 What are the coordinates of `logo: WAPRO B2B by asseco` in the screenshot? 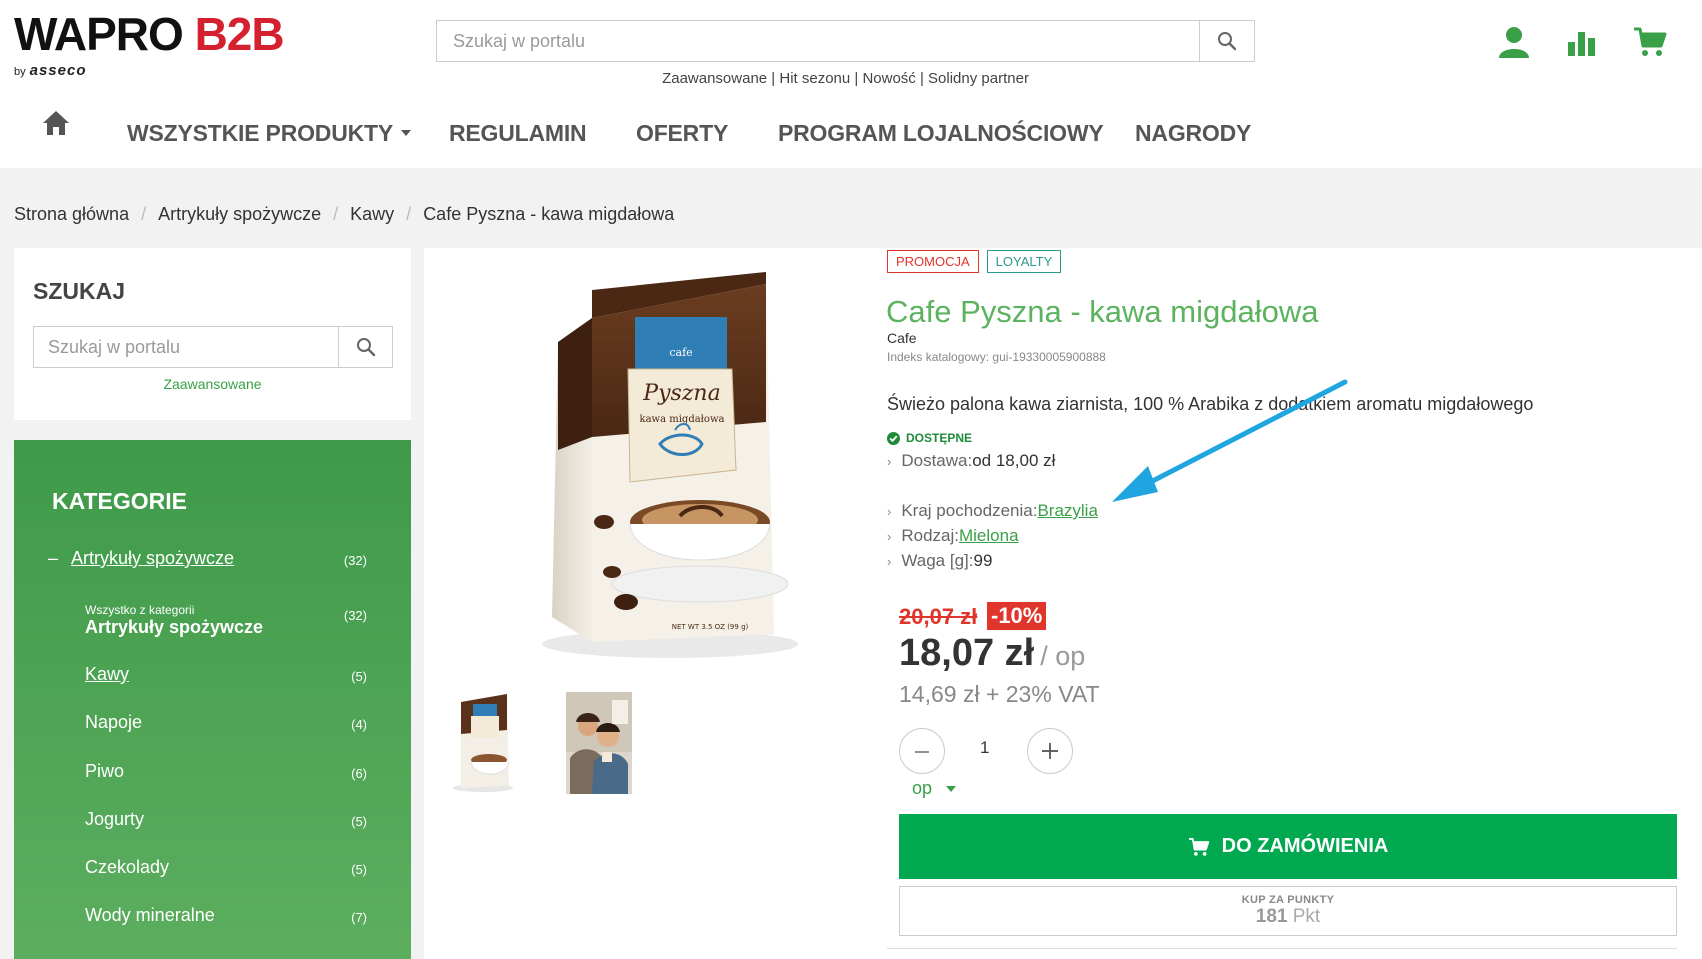 It's located at (149, 43).